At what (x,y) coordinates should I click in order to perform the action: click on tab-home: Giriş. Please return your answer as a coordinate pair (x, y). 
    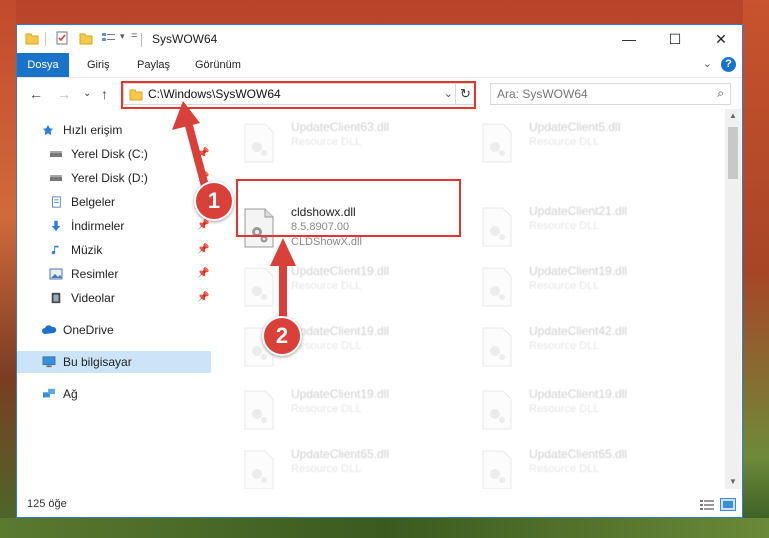
    Looking at the image, I should click on (98, 65).